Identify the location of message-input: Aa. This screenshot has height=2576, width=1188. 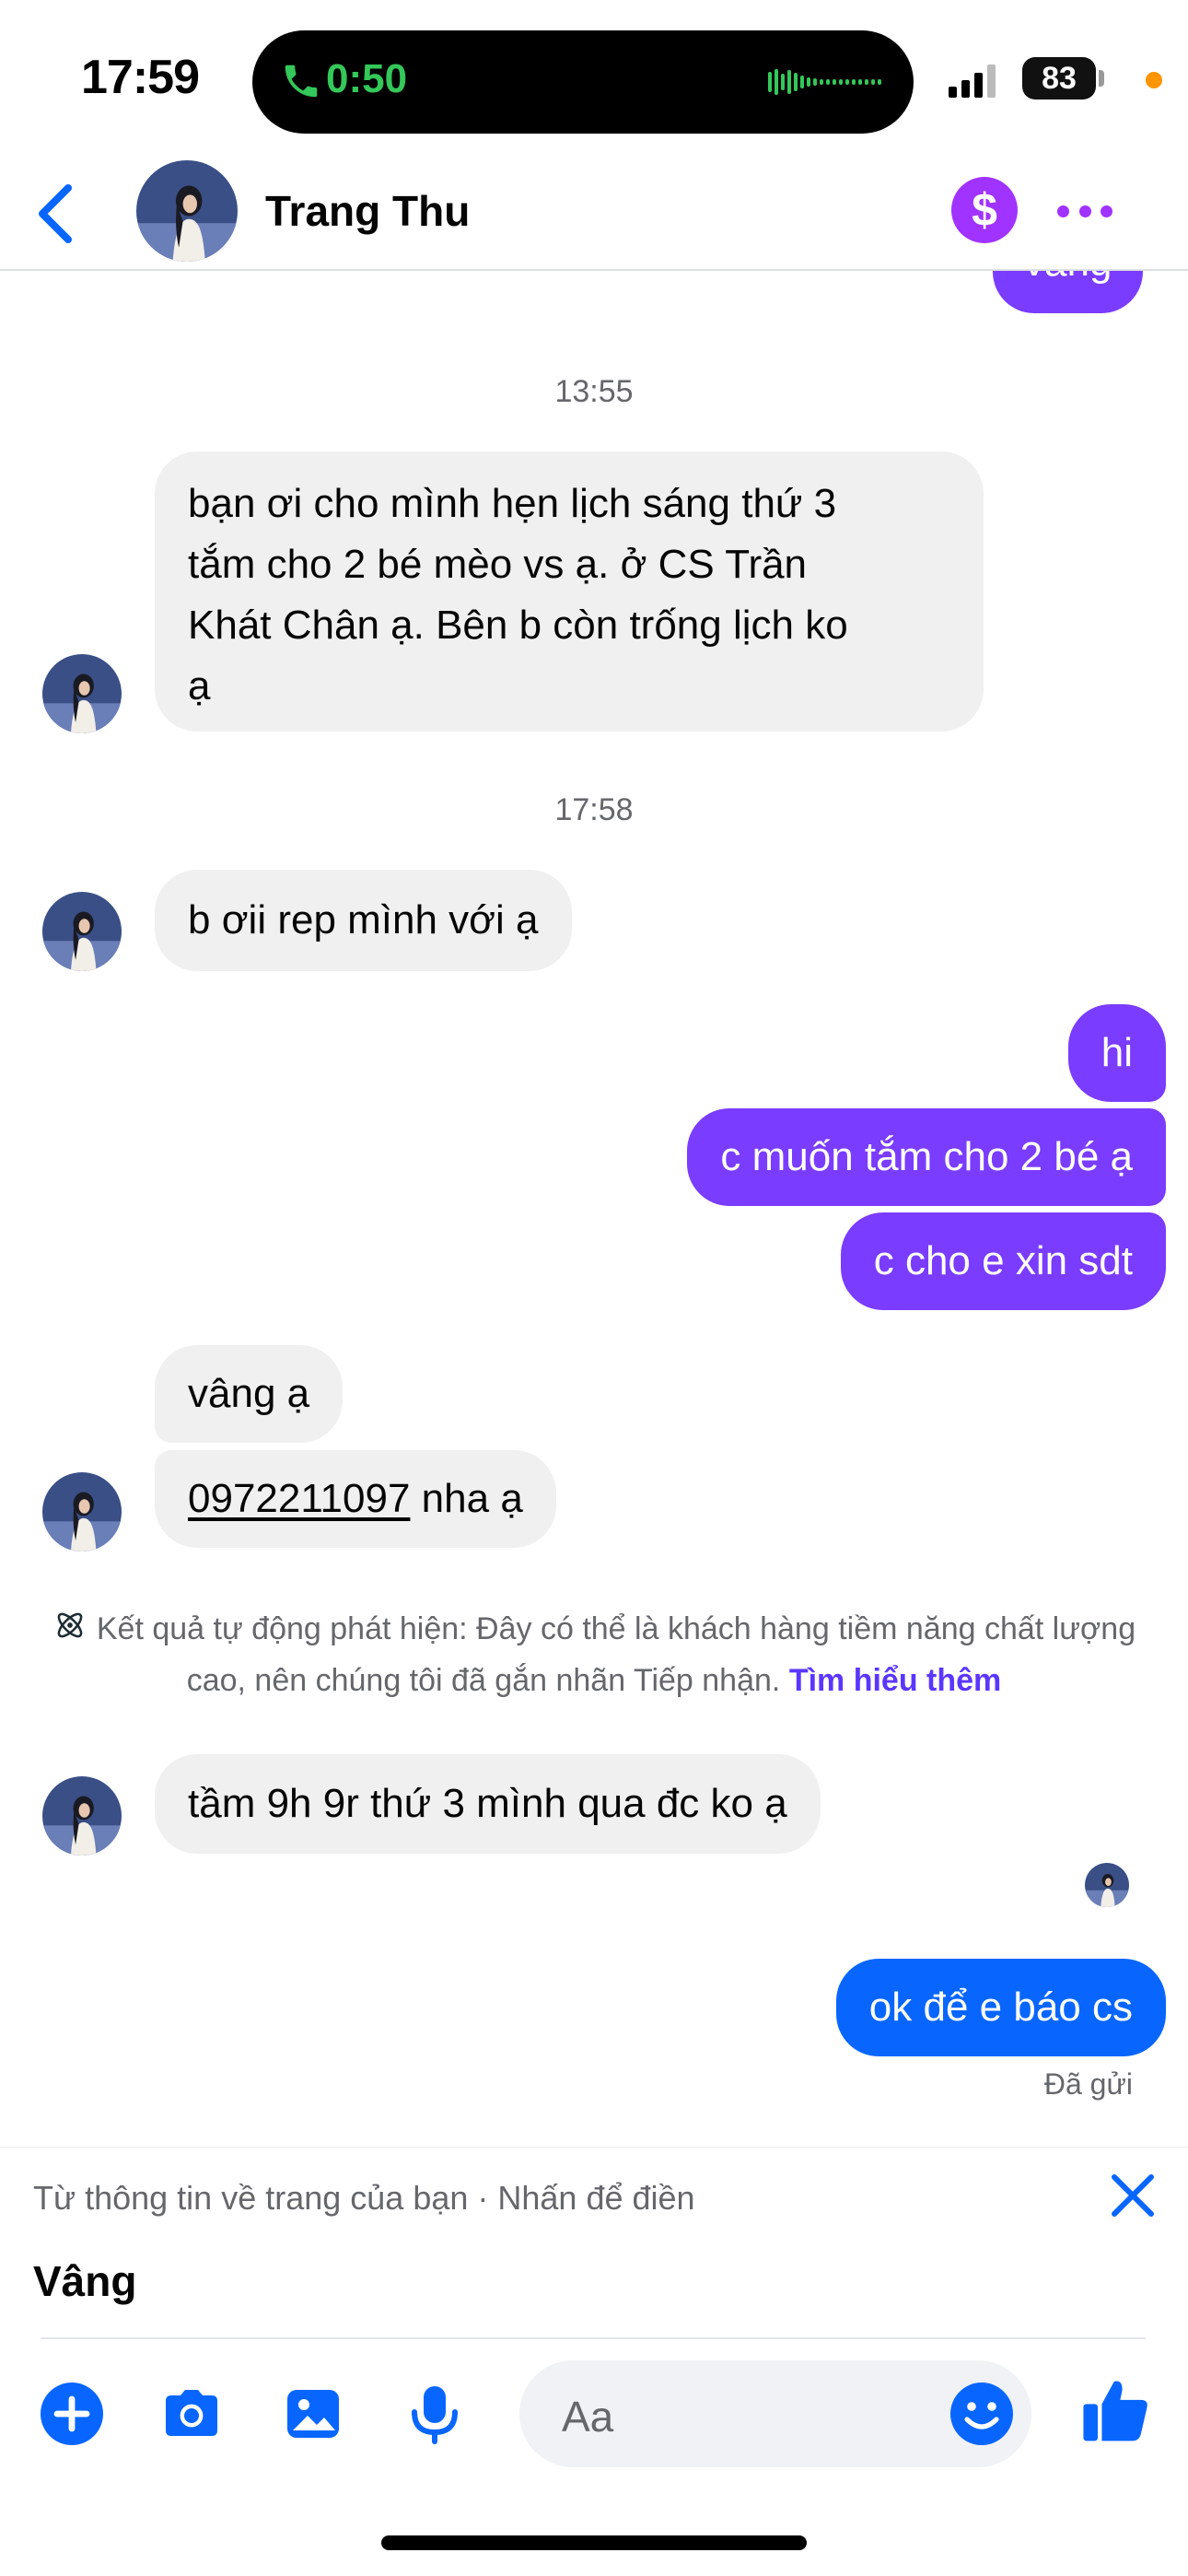
(775, 2413).